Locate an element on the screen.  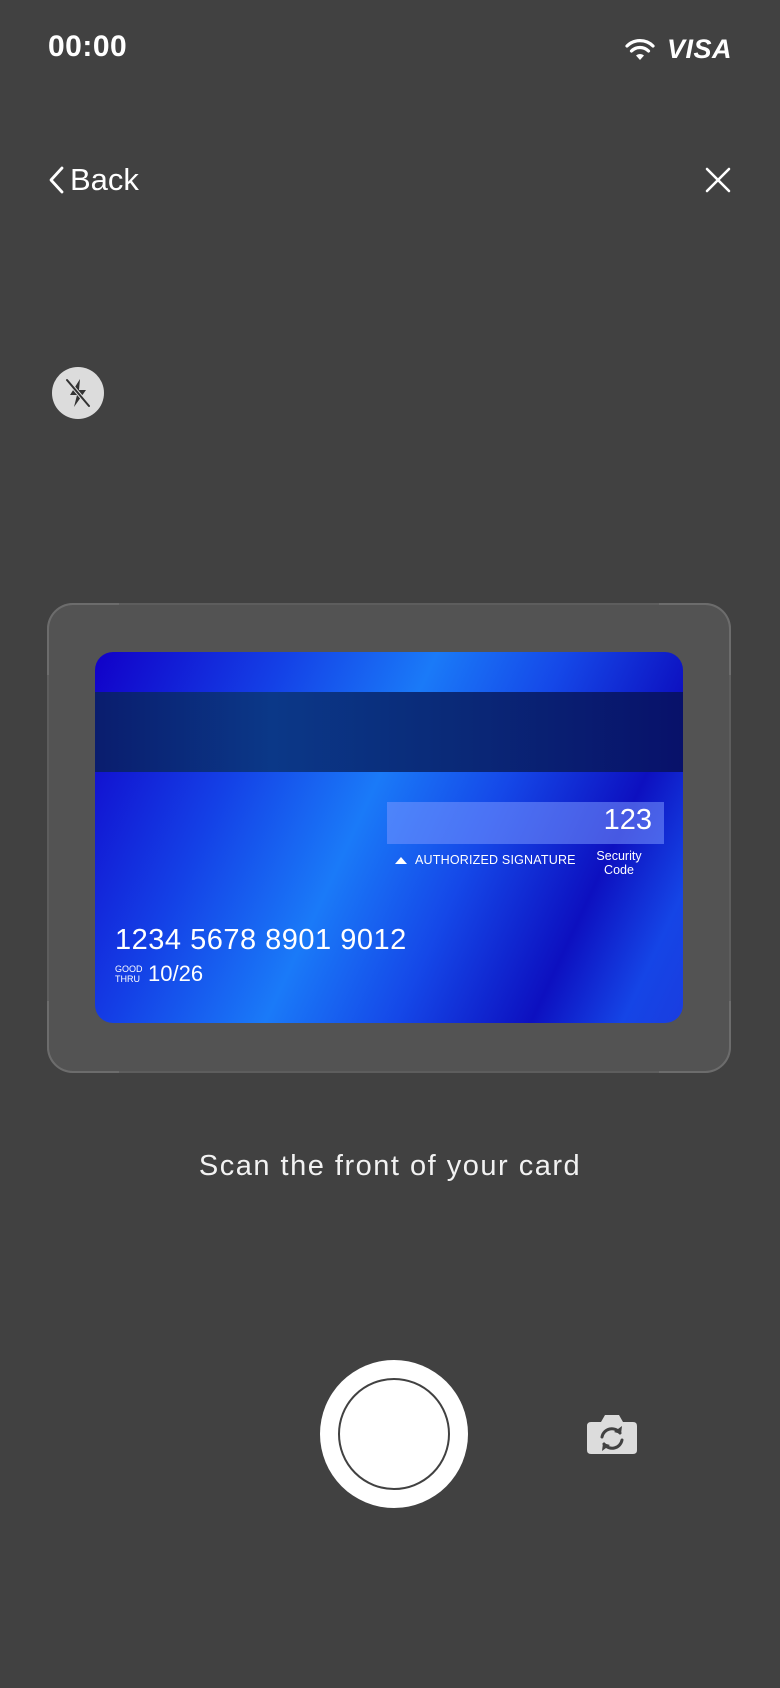
flash-toggle-button is located at coordinates (78, 393).